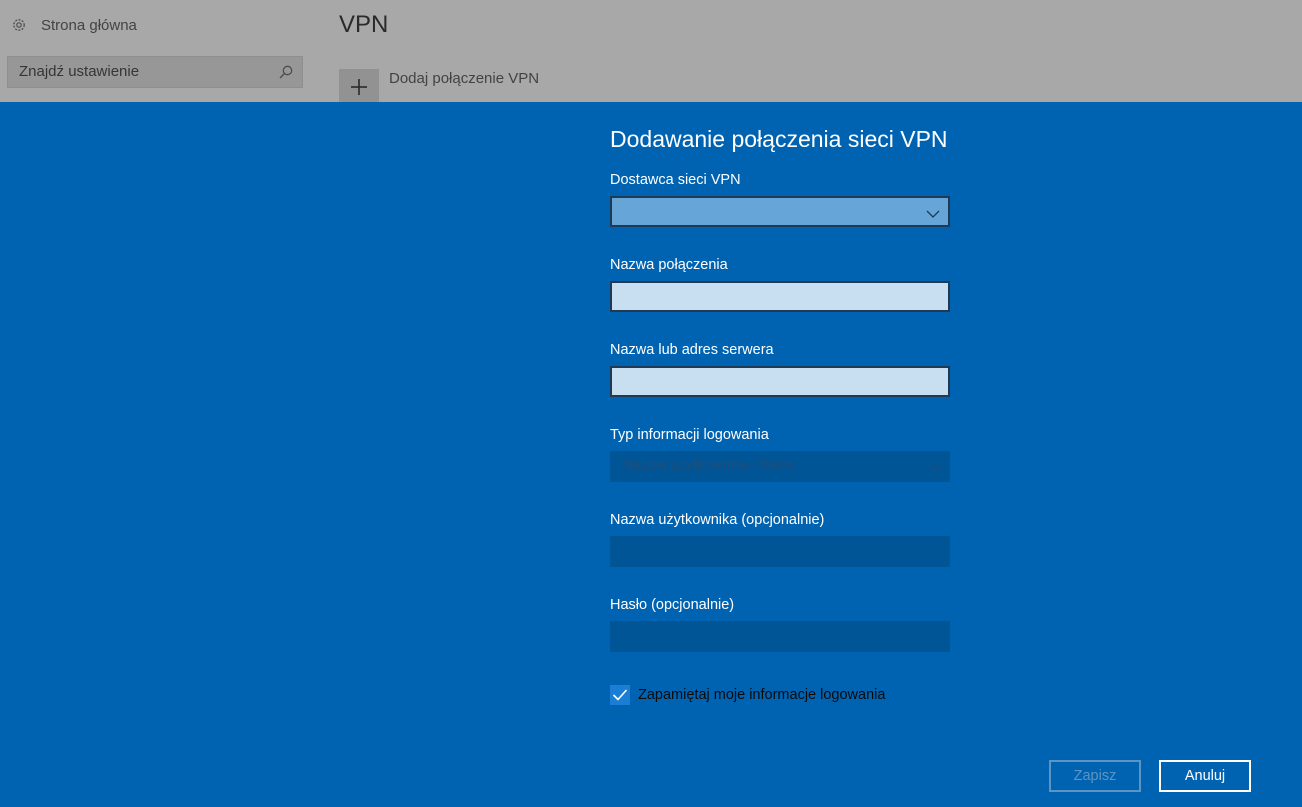 This screenshot has height=807, width=1302. What do you see at coordinates (1205, 776) in the screenshot?
I see `cancel-button: Anuluj` at bounding box center [1205, 776].